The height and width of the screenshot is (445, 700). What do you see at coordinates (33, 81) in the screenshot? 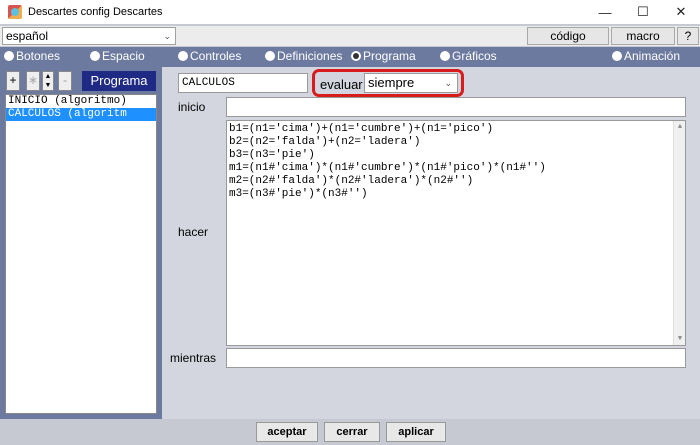
I see `copy-item-button: ∗` at bounding box center [33, 81].